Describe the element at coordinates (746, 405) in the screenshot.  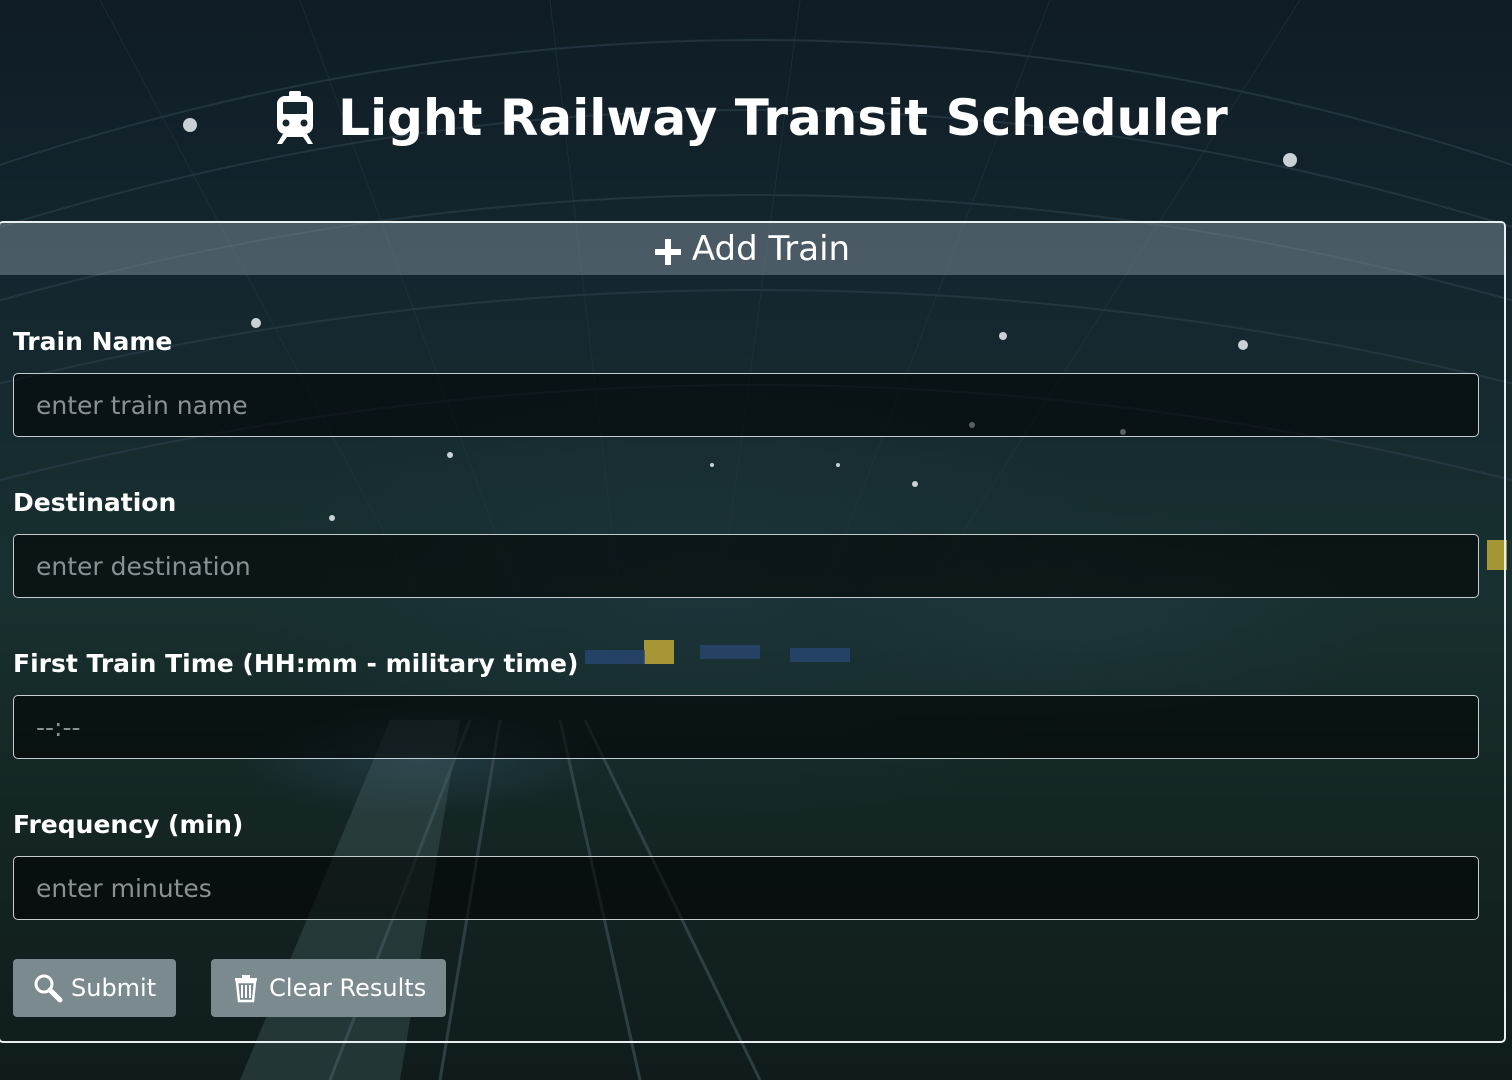
I see `train-name-input` at that location.